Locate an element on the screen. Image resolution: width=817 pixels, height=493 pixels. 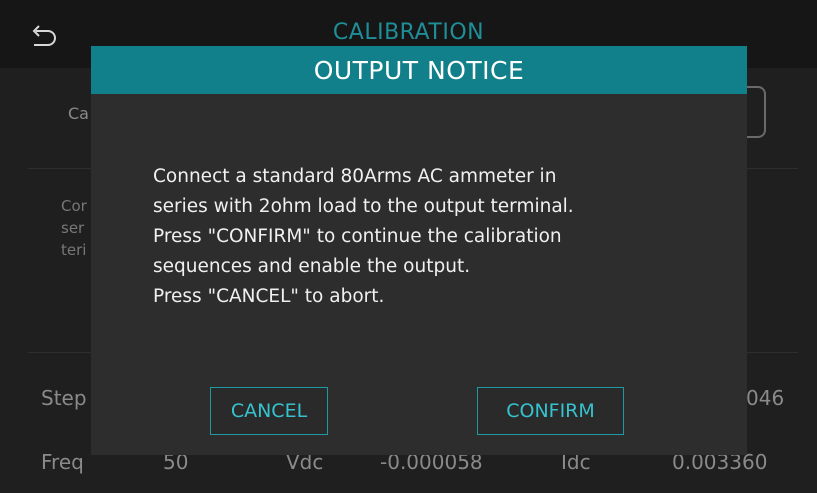
step-value: 046 is located at coordinates (765, 398).